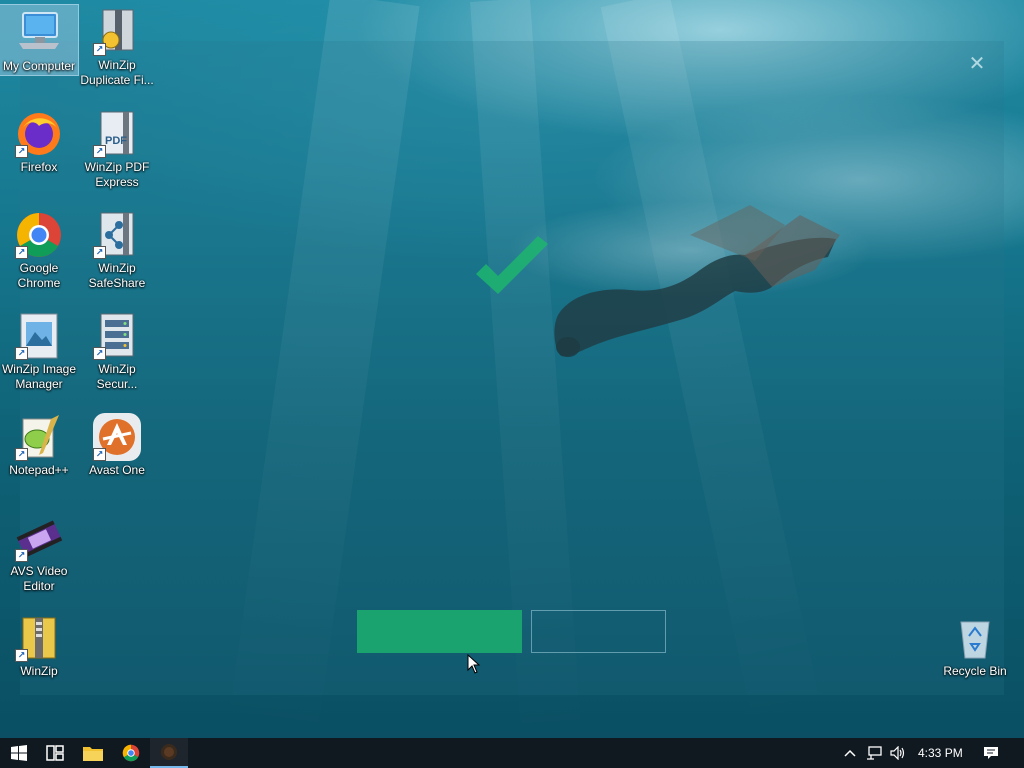  I want to click on clock-time: 4:33 PM, so click(940, 753).